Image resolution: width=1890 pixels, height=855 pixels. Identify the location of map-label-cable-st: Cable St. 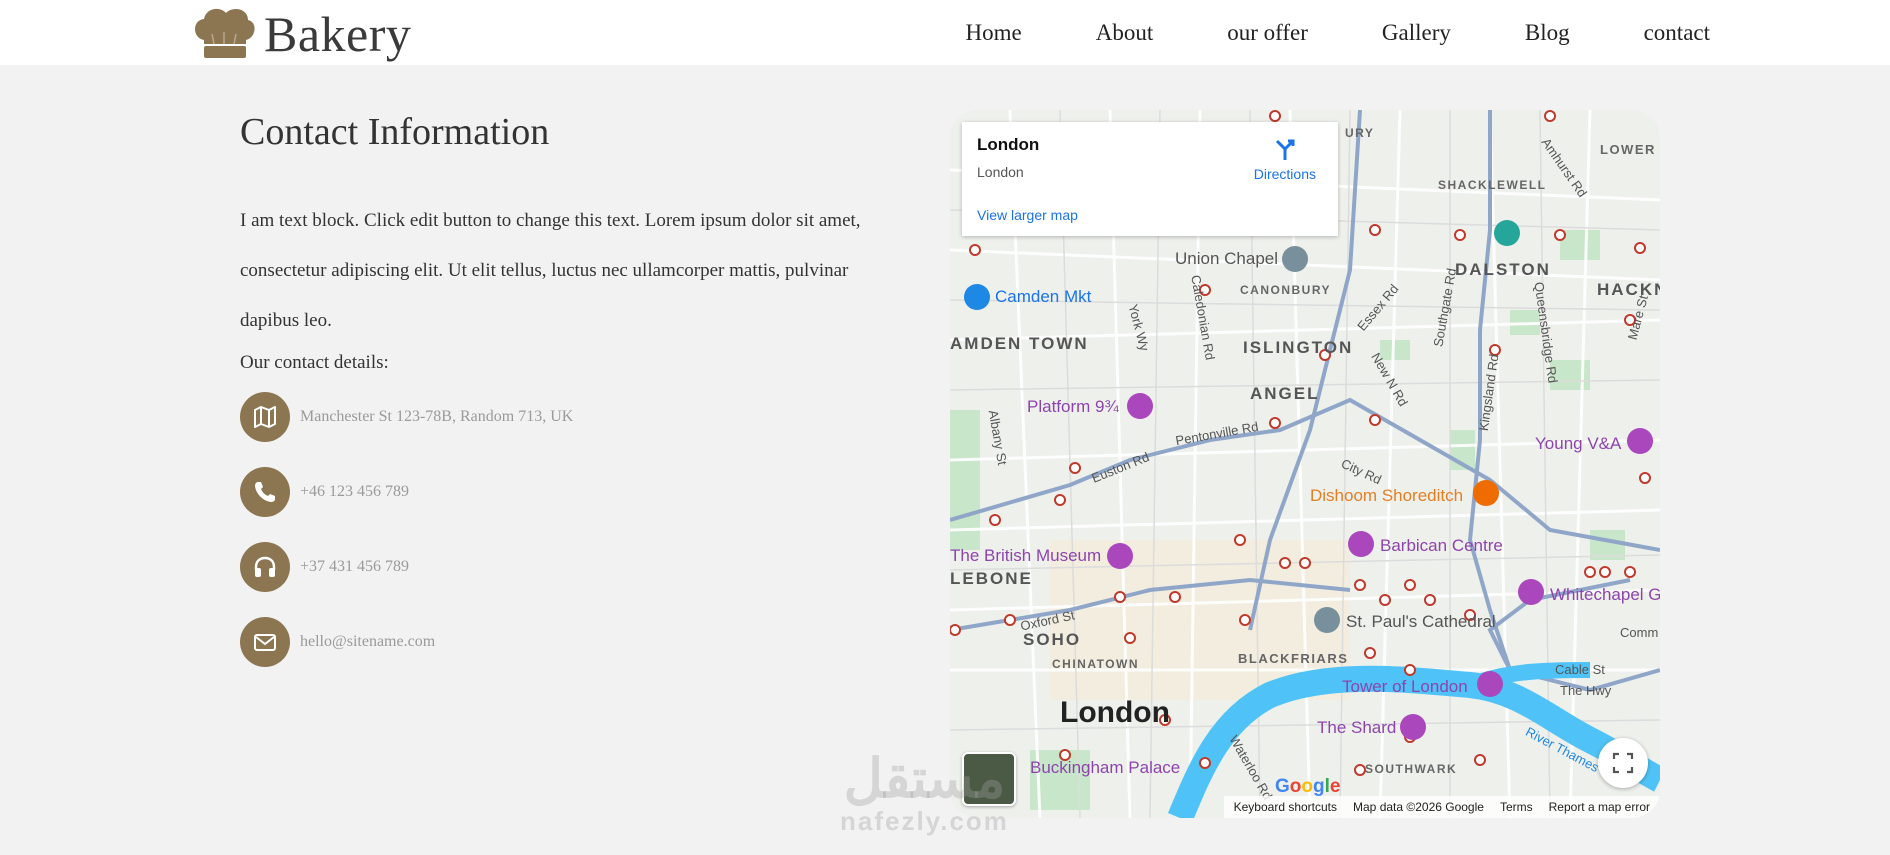
(1580, 669).